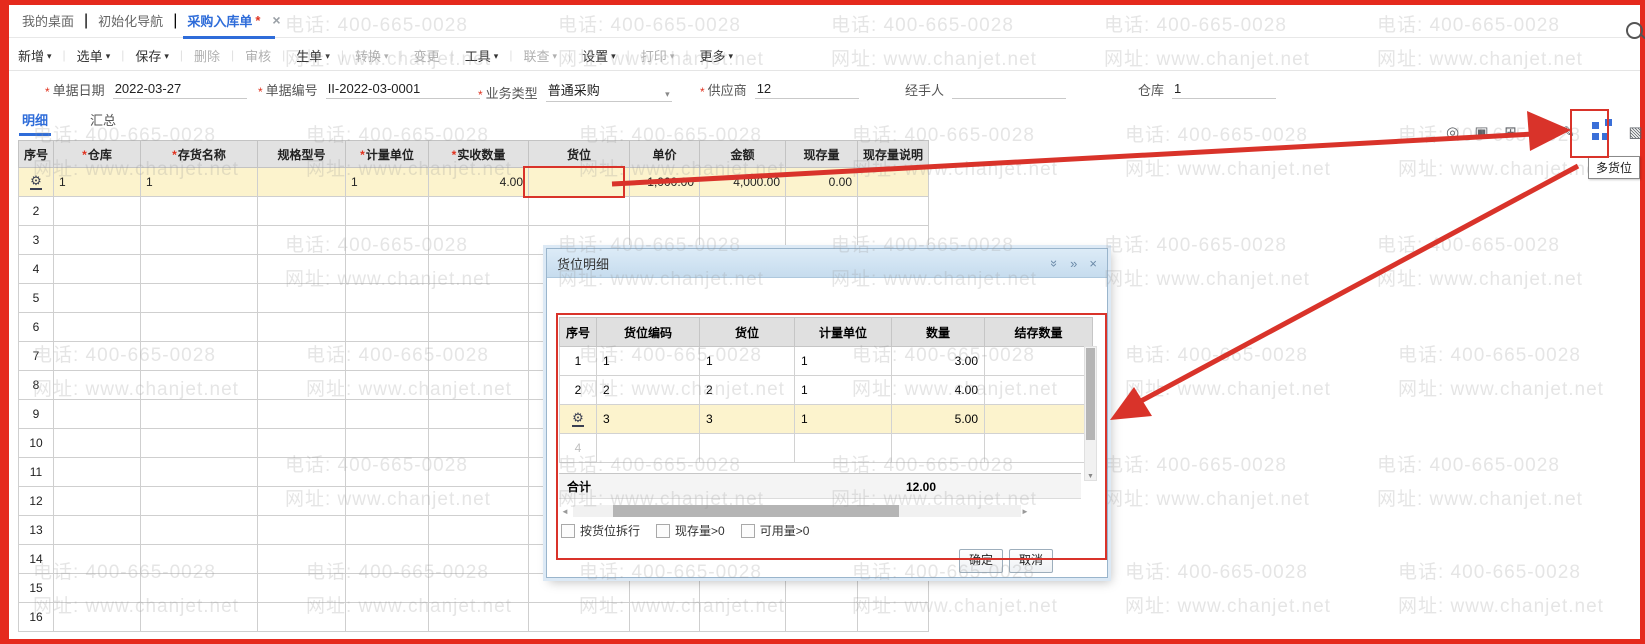 The width and height of the screenshot is (1645, 644). Describe the element at coordinates (747, 419) in the screenshot. I see `dialog-cell: 3` at that location.